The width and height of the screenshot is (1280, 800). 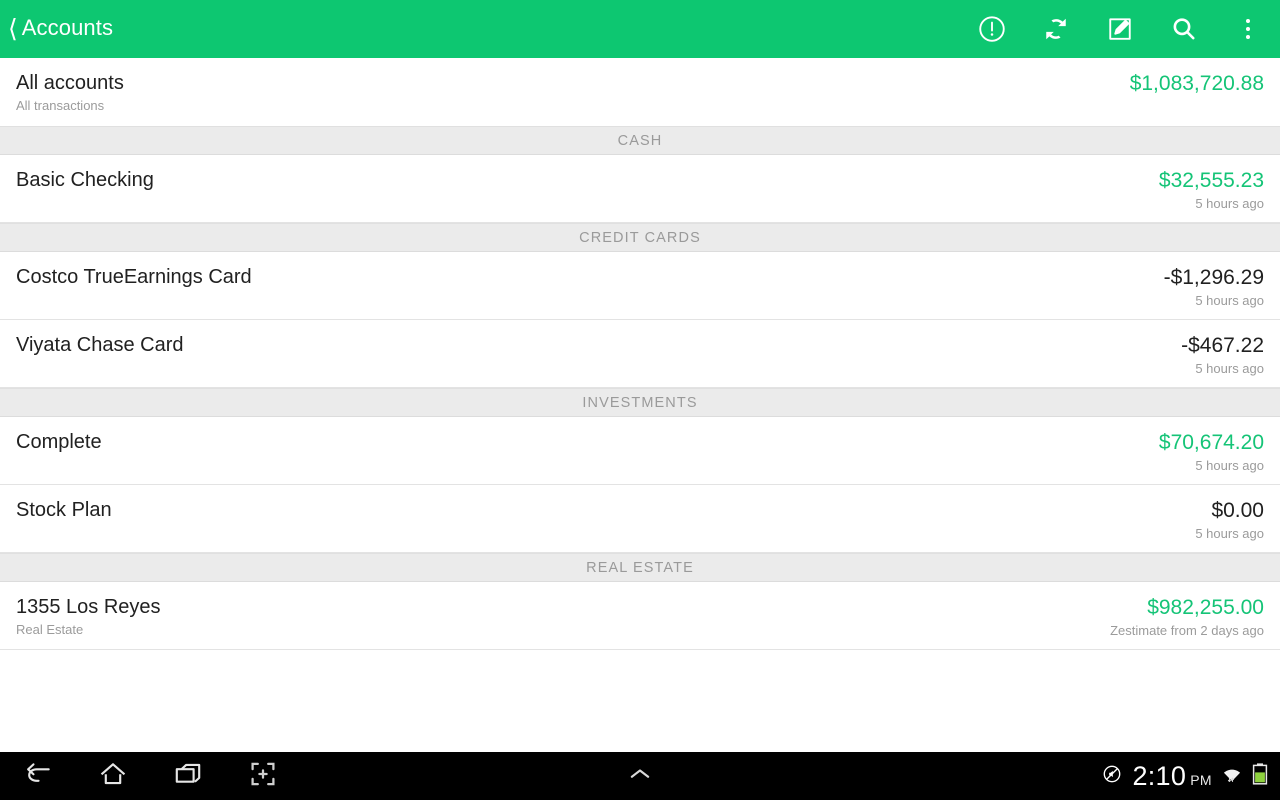 I want to click on account-row-viyata-chase-card: Viyata Chase Card -$467.22 5 hours ago, so click(x=640, y=354).